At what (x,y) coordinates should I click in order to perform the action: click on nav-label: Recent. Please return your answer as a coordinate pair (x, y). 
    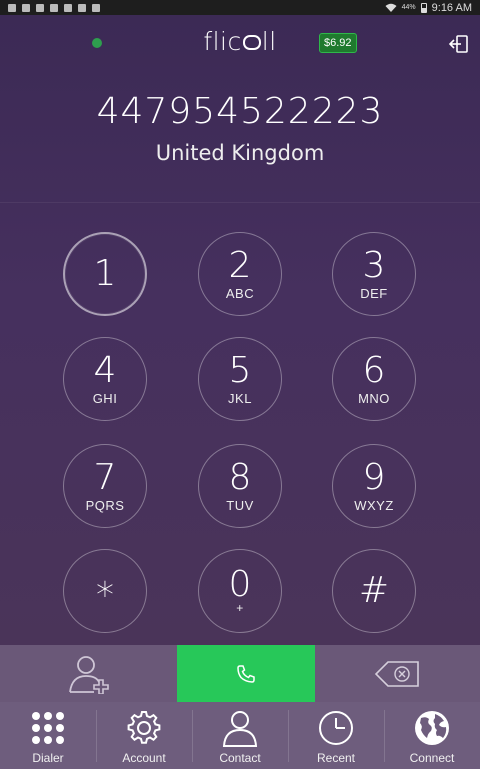
    Looking at the image, I should click on (336, 758).